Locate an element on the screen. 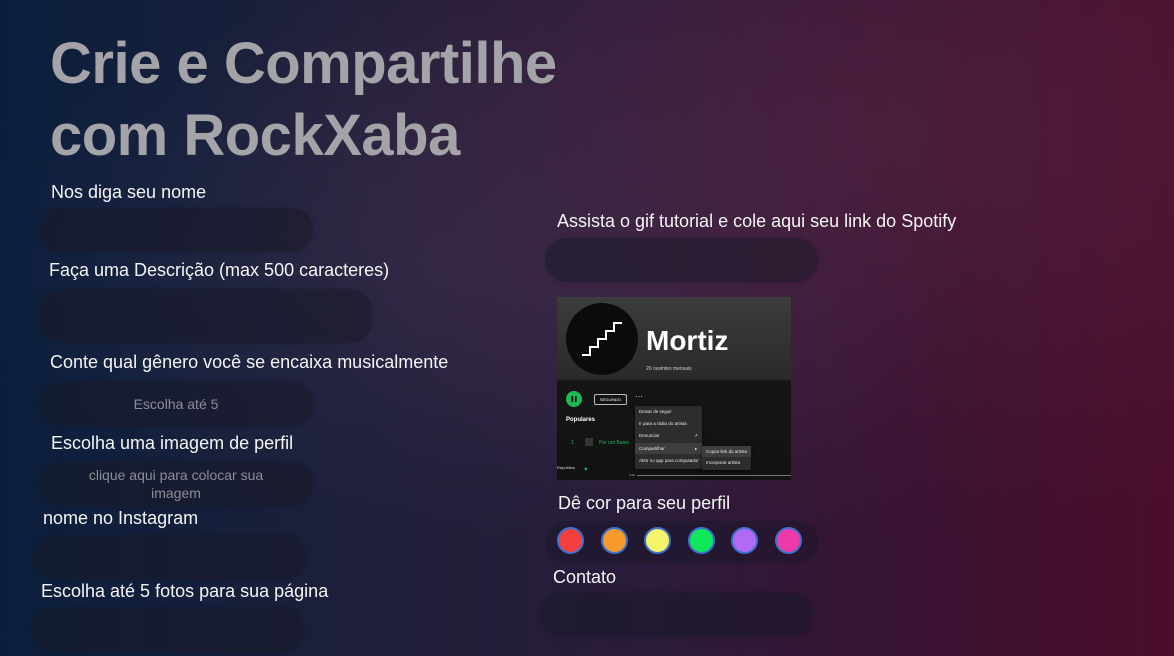 The image size is (1174, 656). following-button: SEGUINDO is located at coordinates (610, 399).